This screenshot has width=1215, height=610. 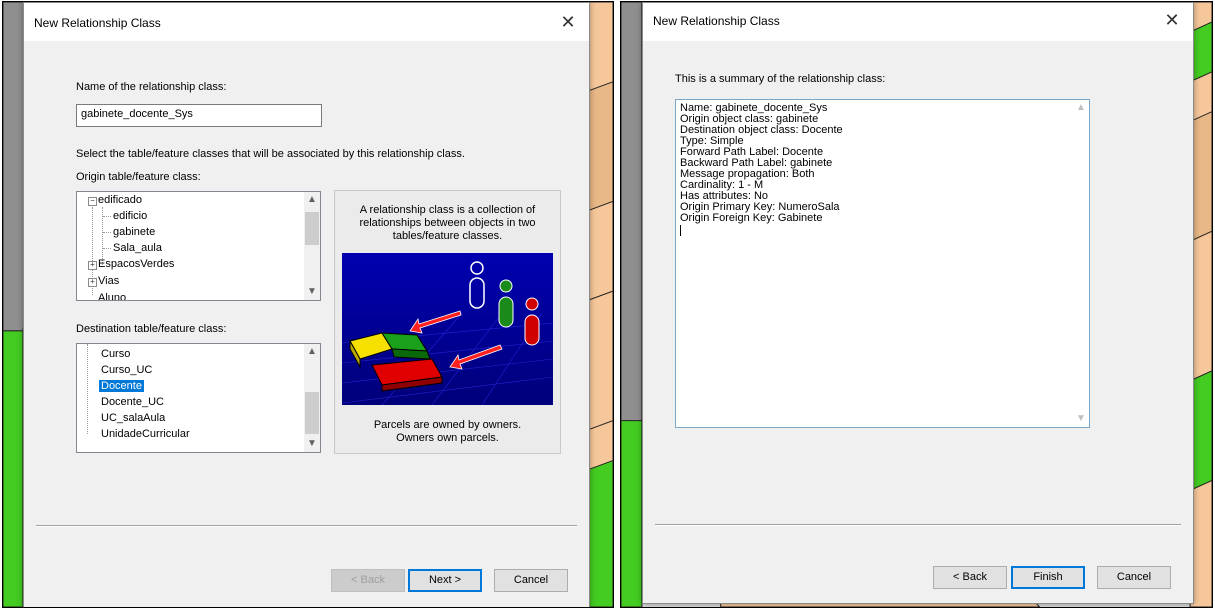 I want to click on list-item-docente-uc: Docente_UC, so click(x=132, y=402).